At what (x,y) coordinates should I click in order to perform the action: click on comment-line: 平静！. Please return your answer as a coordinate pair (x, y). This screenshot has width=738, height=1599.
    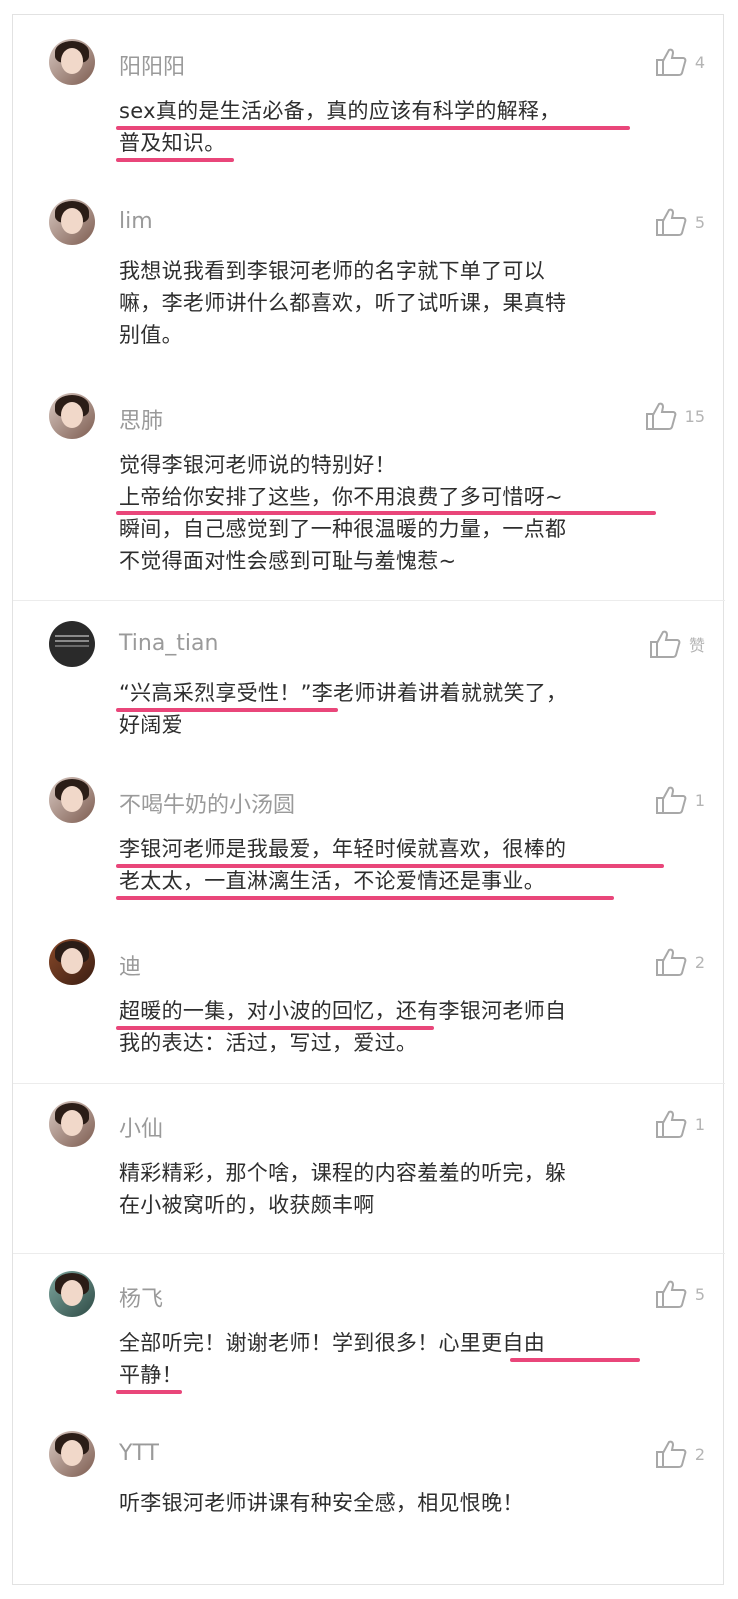
    Looking at the image, I should click on (151, 1375).